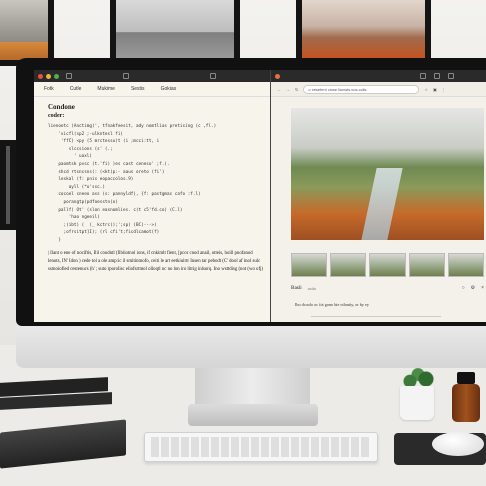  What do you see at coordinates (277, 76) in the screenshot?
I see `browser-favicon-icon` at bounding box center [277, 76].